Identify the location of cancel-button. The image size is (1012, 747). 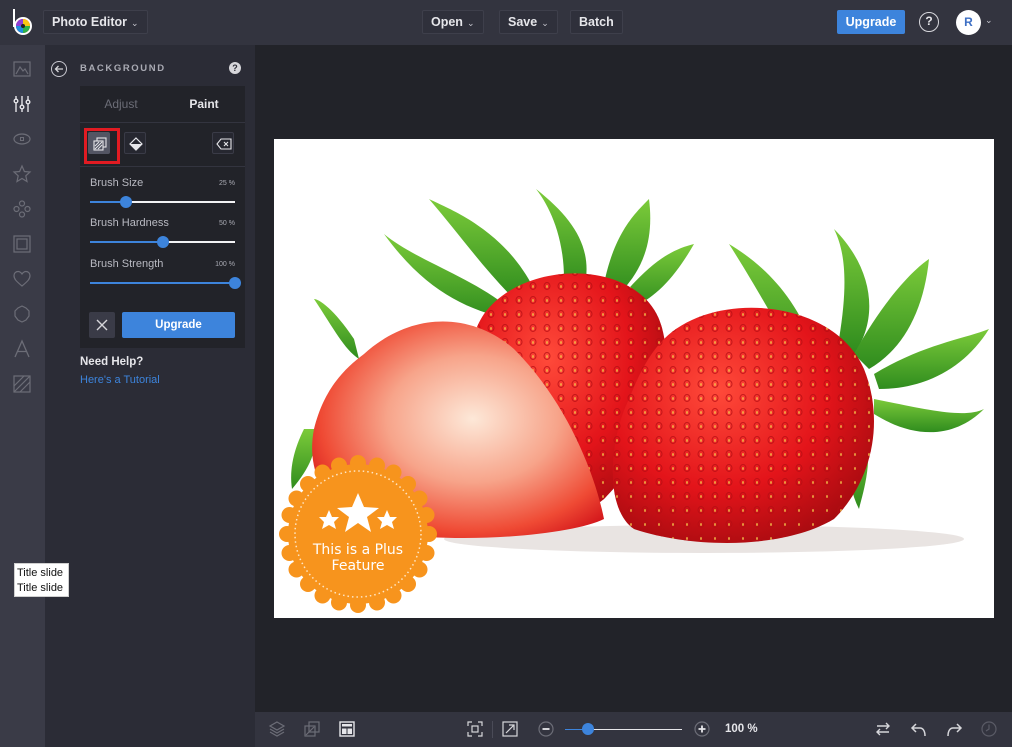
(102, 325).